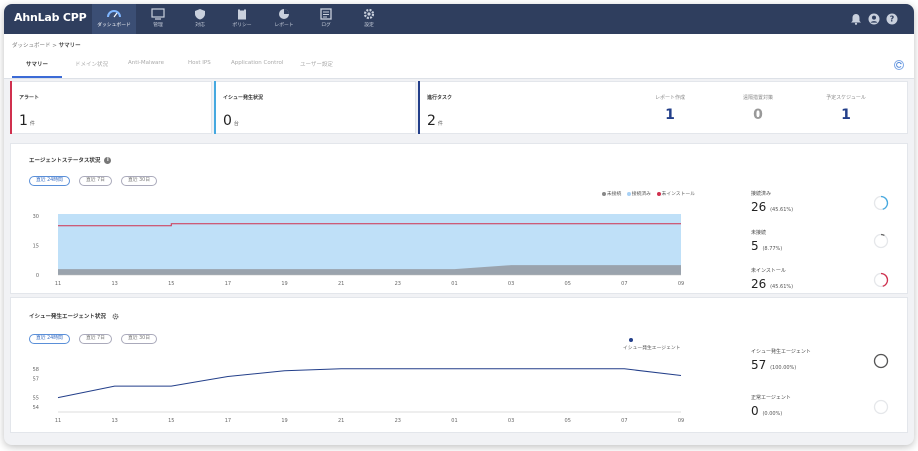  I want to click on nav-settings: 設定, so click(369, 19).